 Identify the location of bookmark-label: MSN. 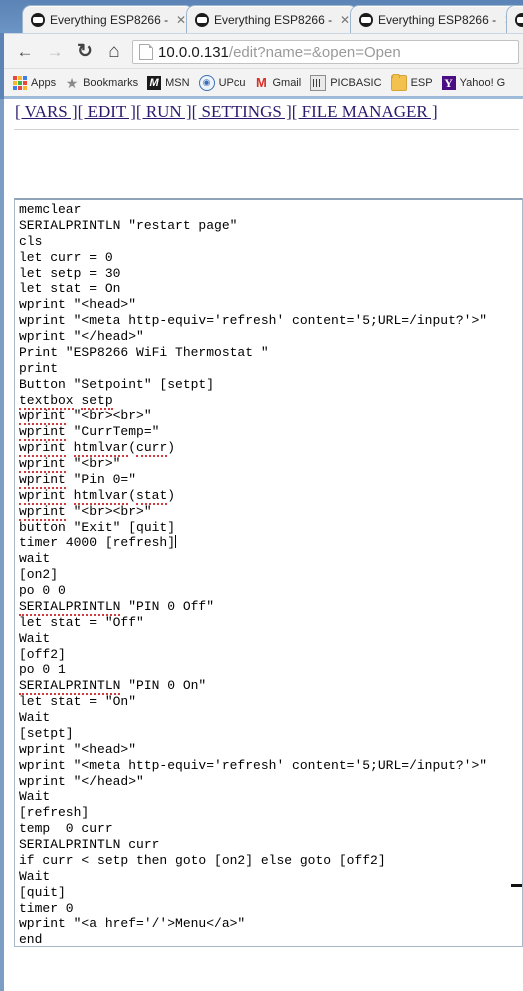
(177, 82).